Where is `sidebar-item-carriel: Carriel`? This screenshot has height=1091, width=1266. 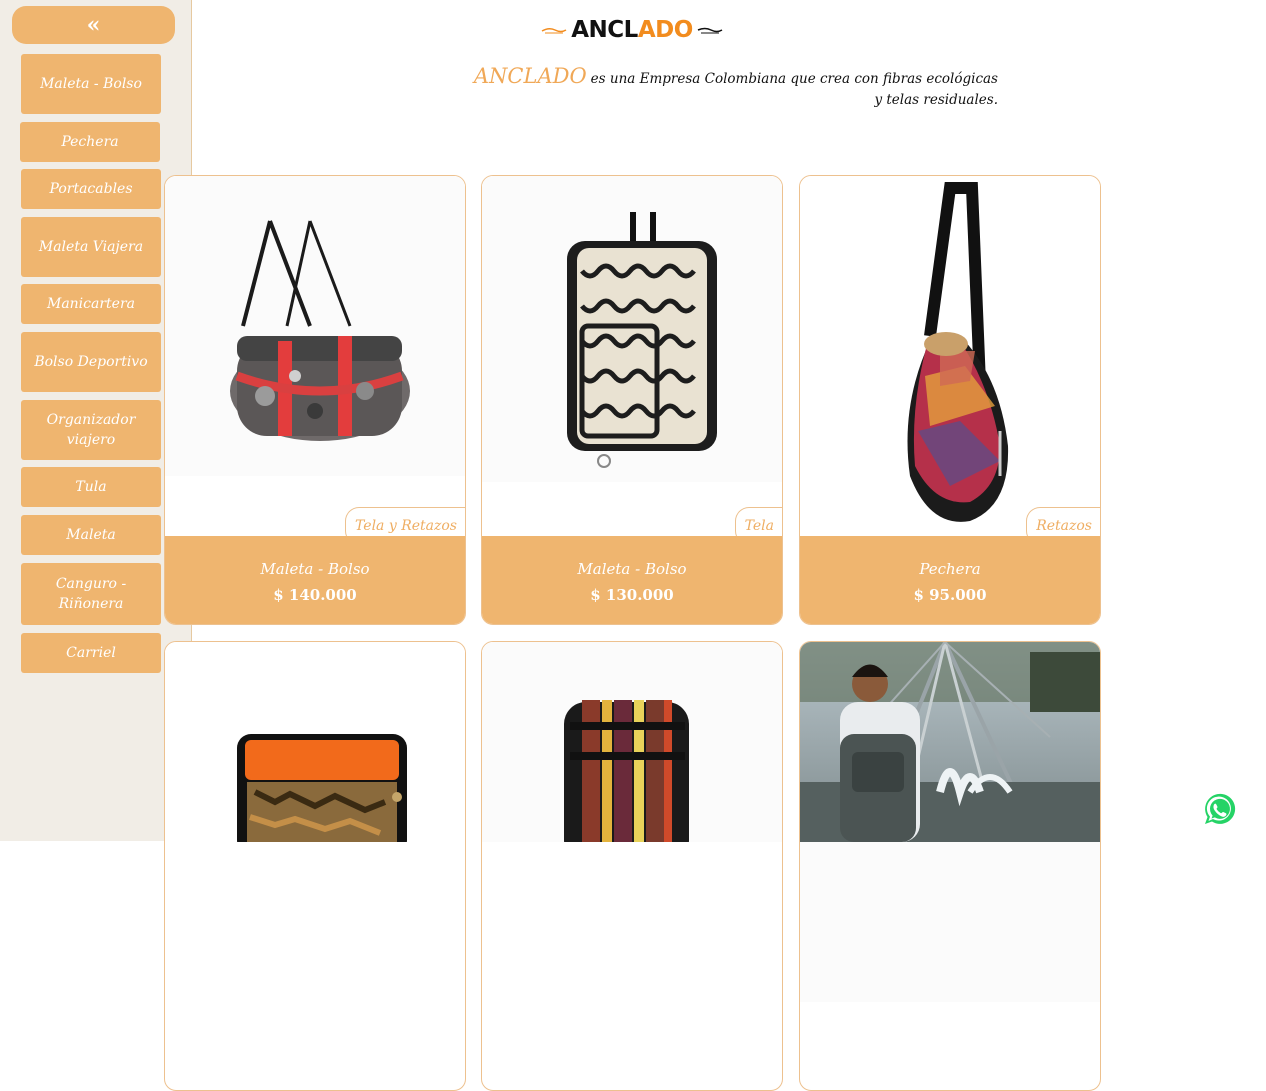 sidebar-item-carriel: Carriel is located at coordinates (91, 653).